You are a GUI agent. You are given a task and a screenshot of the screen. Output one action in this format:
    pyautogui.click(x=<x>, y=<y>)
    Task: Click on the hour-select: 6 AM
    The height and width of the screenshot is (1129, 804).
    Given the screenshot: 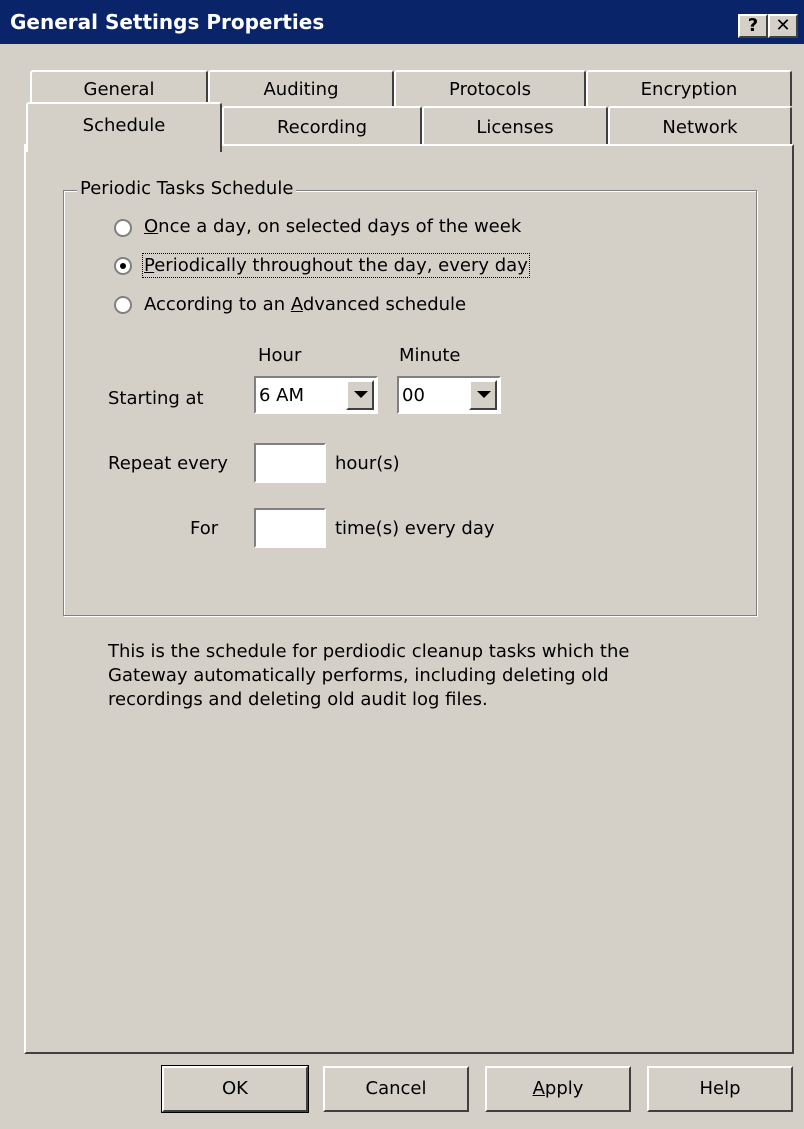 What is the action you would take?
    pyautogui.click(x=316, y=395)
    